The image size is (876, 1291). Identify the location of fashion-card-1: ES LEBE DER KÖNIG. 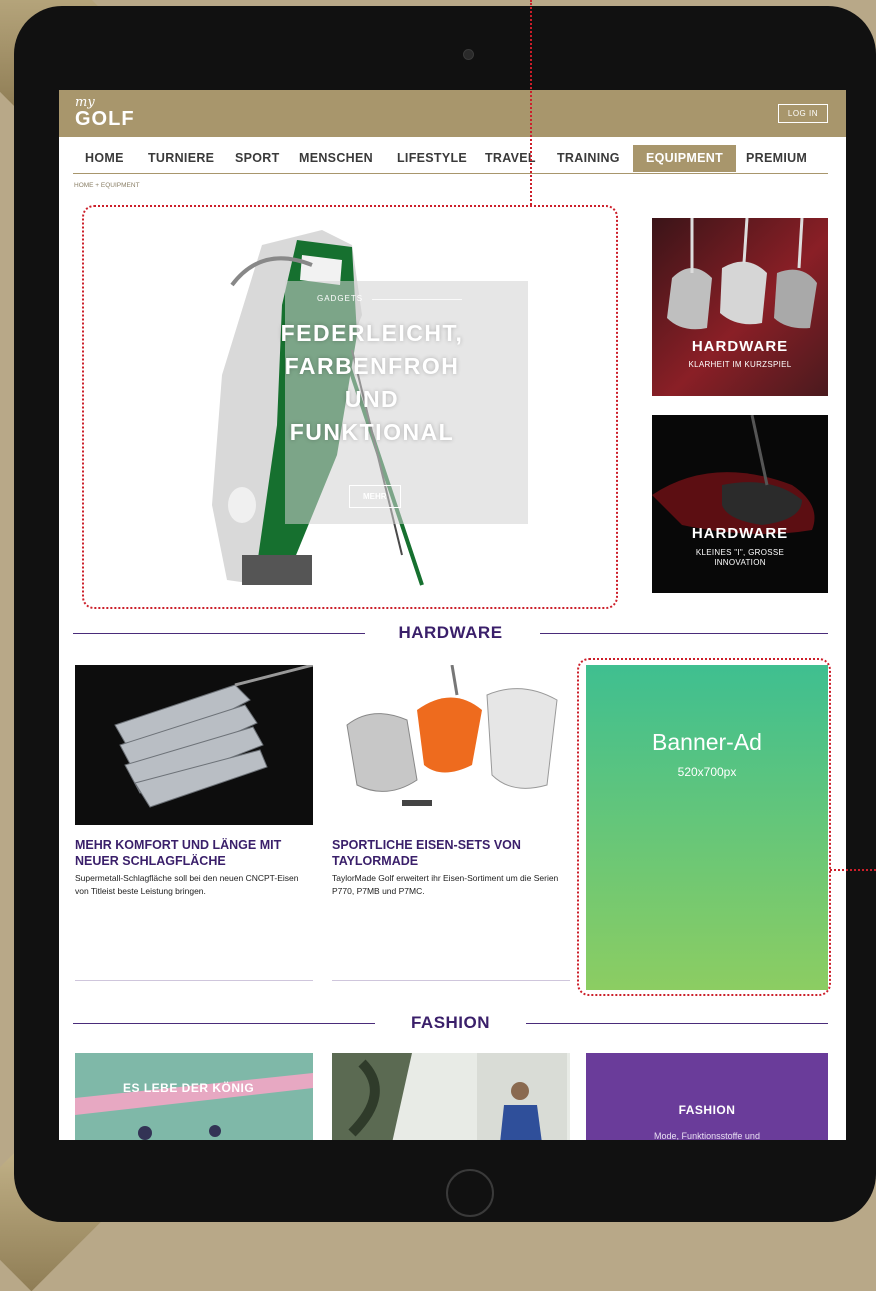
(194, 1096).